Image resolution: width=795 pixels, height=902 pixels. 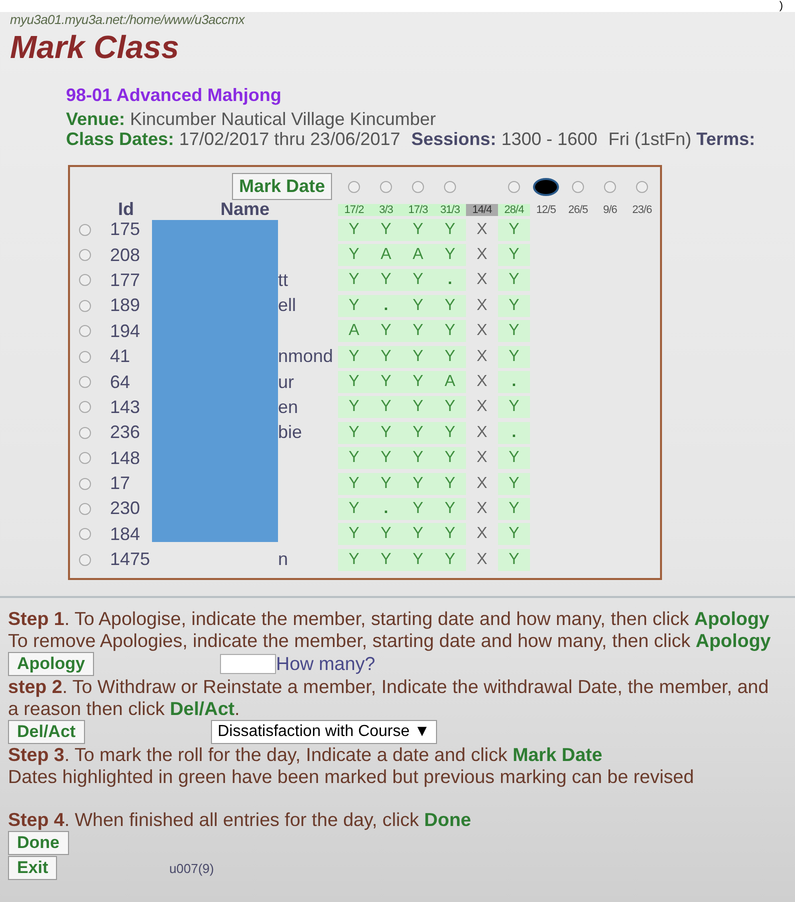 What do you see at coordinates (46, 732) in the screenshot?
I see `del-act-button: Del/Act` at bounding box center [46, 732].